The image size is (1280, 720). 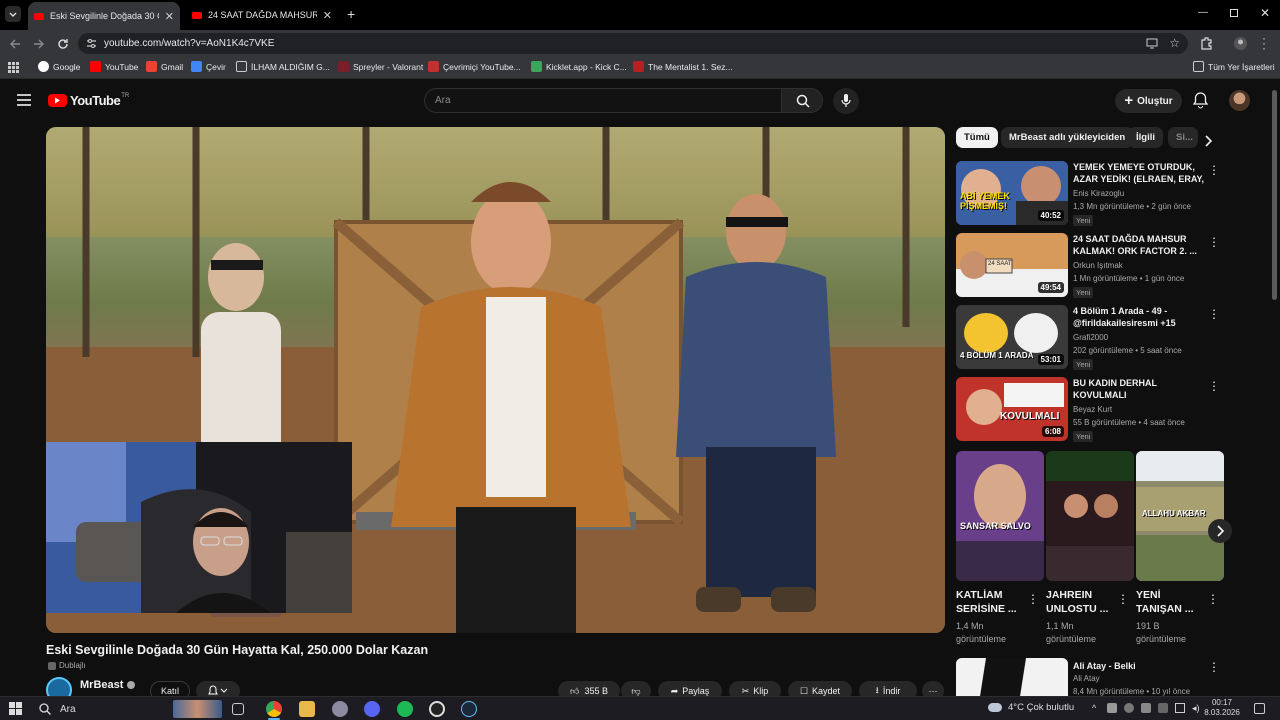 What do you see at coordinates (59, 66) in the screenshot?
I see `bookmark-google: Google` at bounding box center [59, 66].